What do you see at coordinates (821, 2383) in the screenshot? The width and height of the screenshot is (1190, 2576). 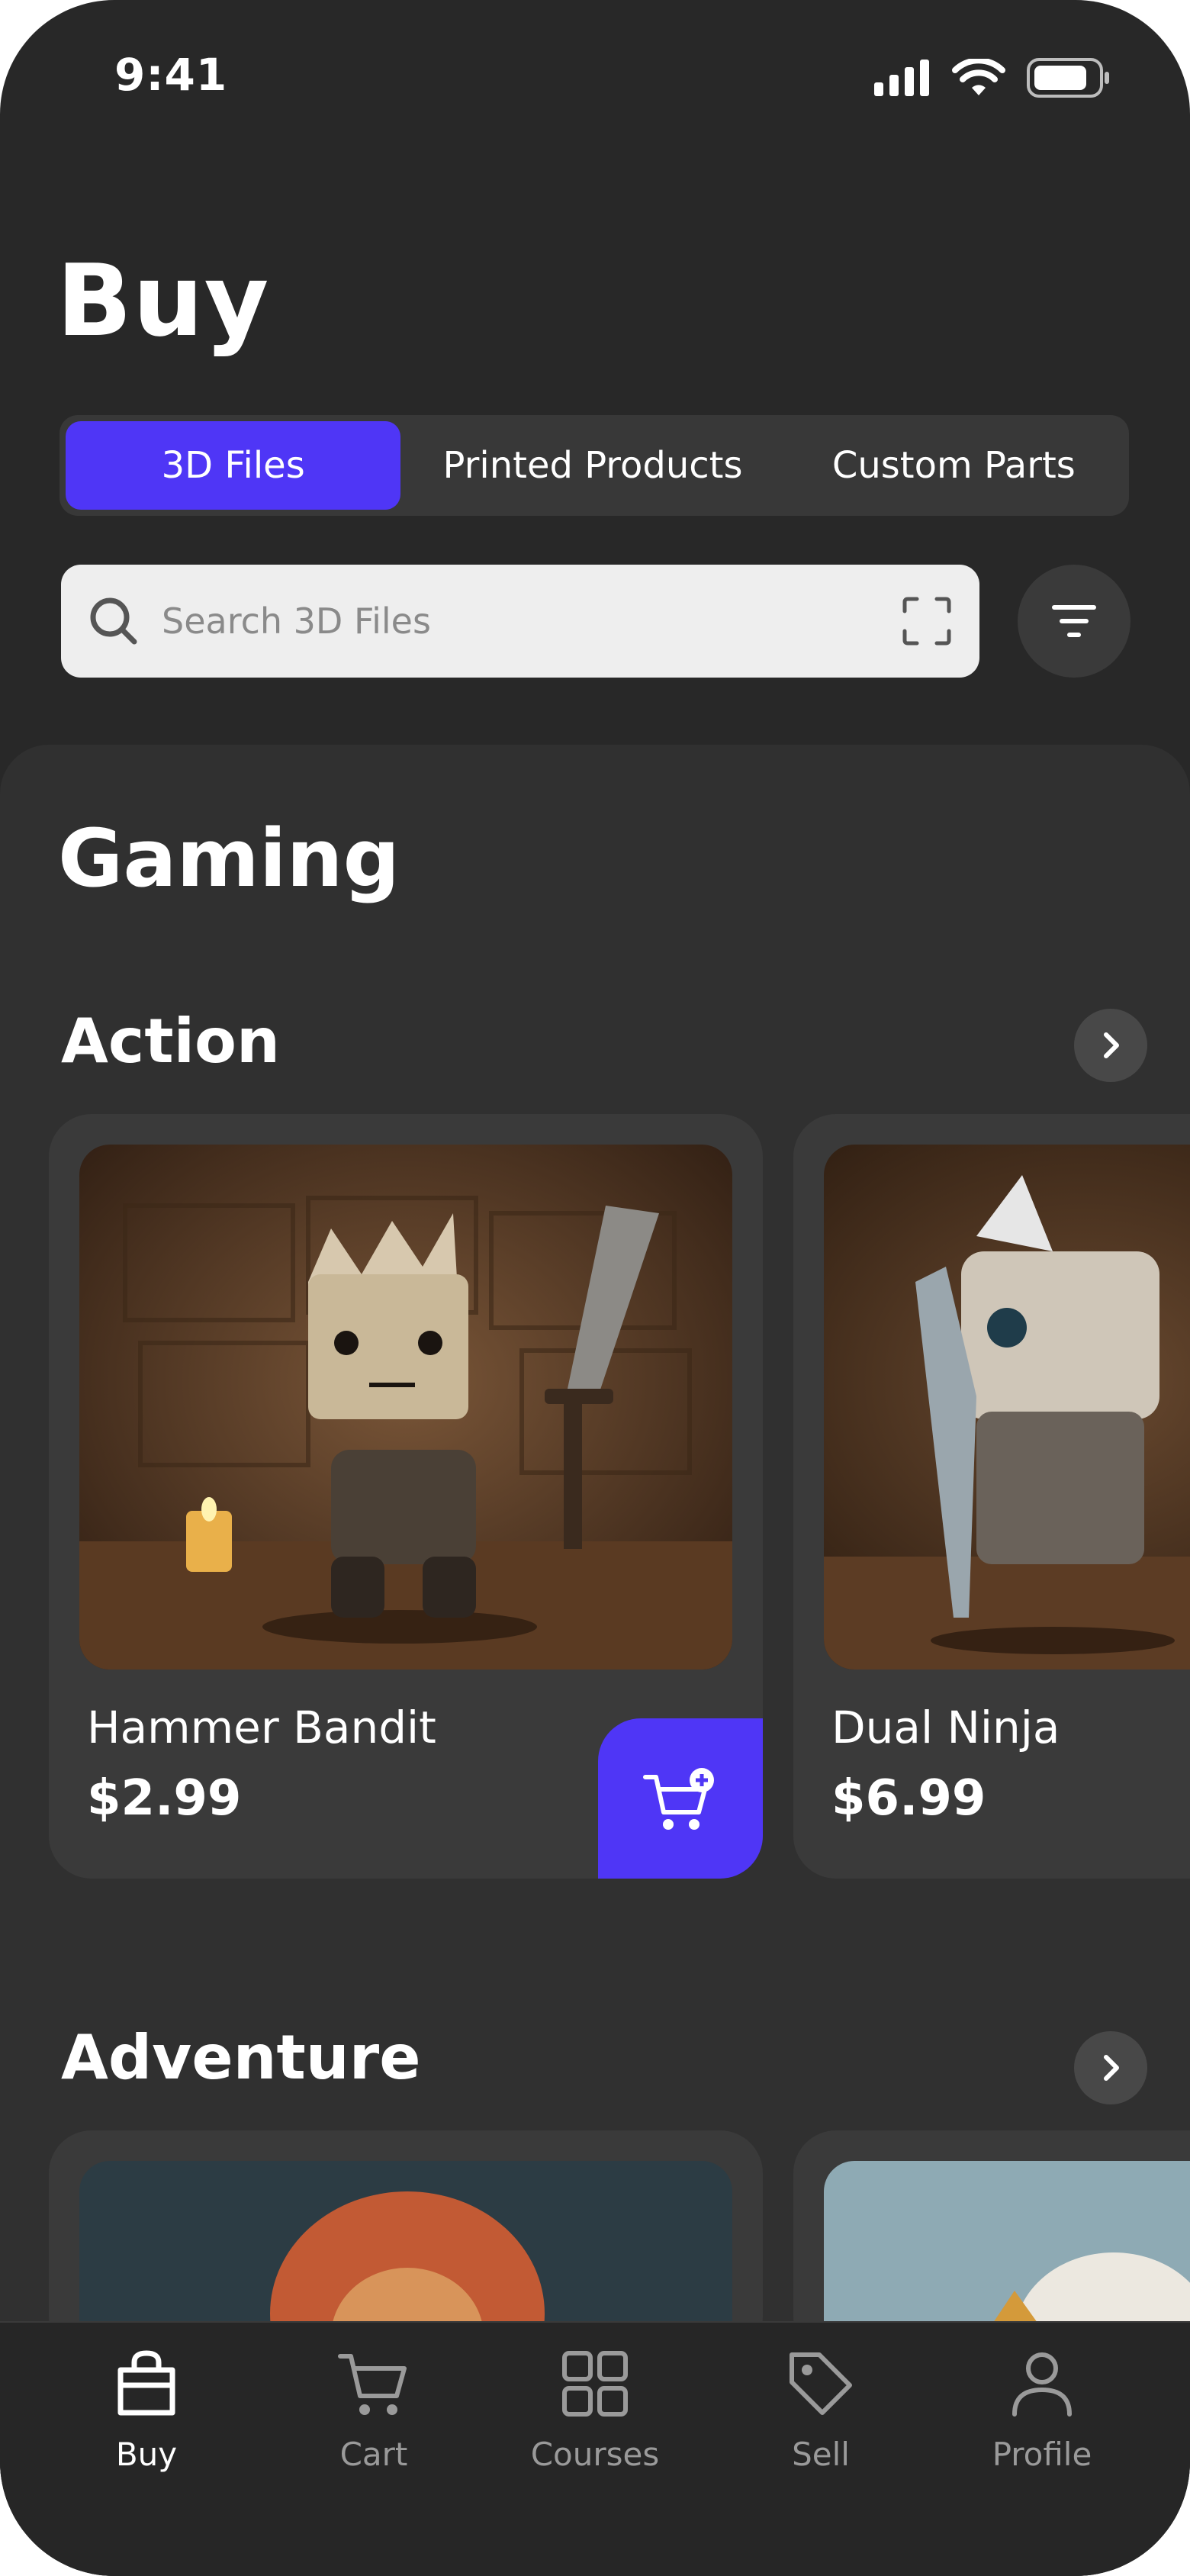 I see `tag-icon` at bounding box center [821, 2383].